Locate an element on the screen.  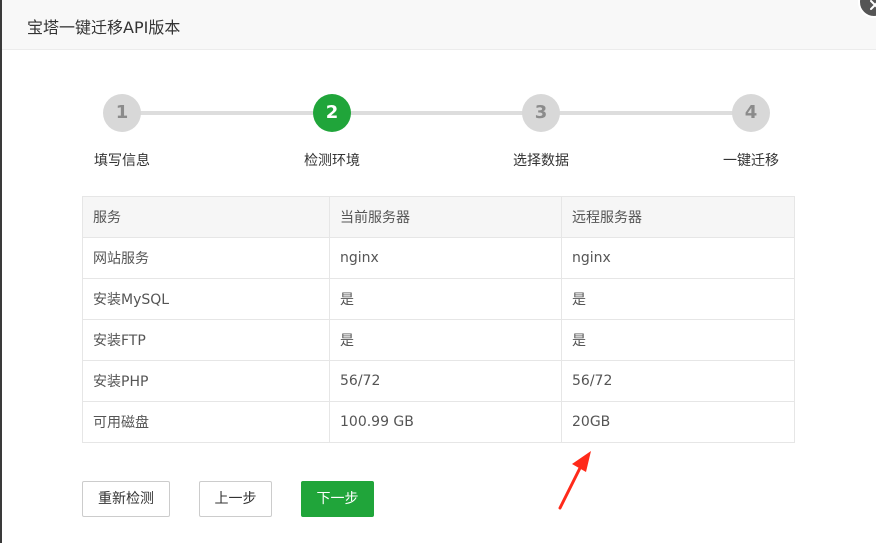
table-row: 网站服务 nginx nginx is located at coordinates (438, 258).